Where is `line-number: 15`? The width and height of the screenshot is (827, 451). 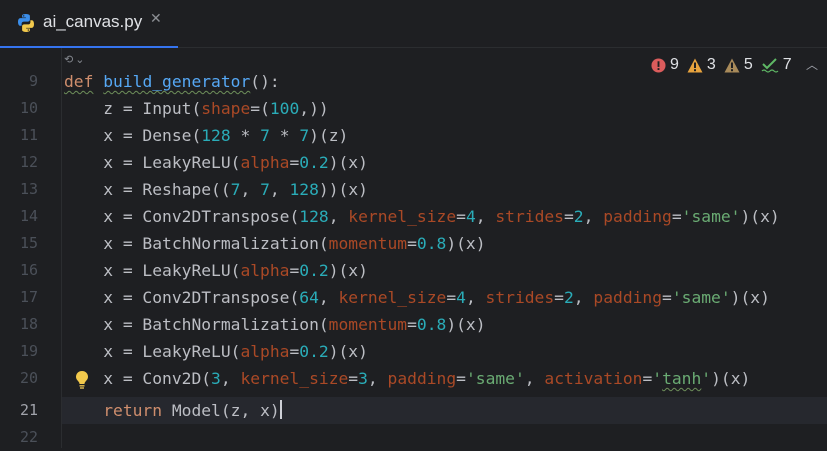
line-number: 15 is located at coordinates (28, 243).